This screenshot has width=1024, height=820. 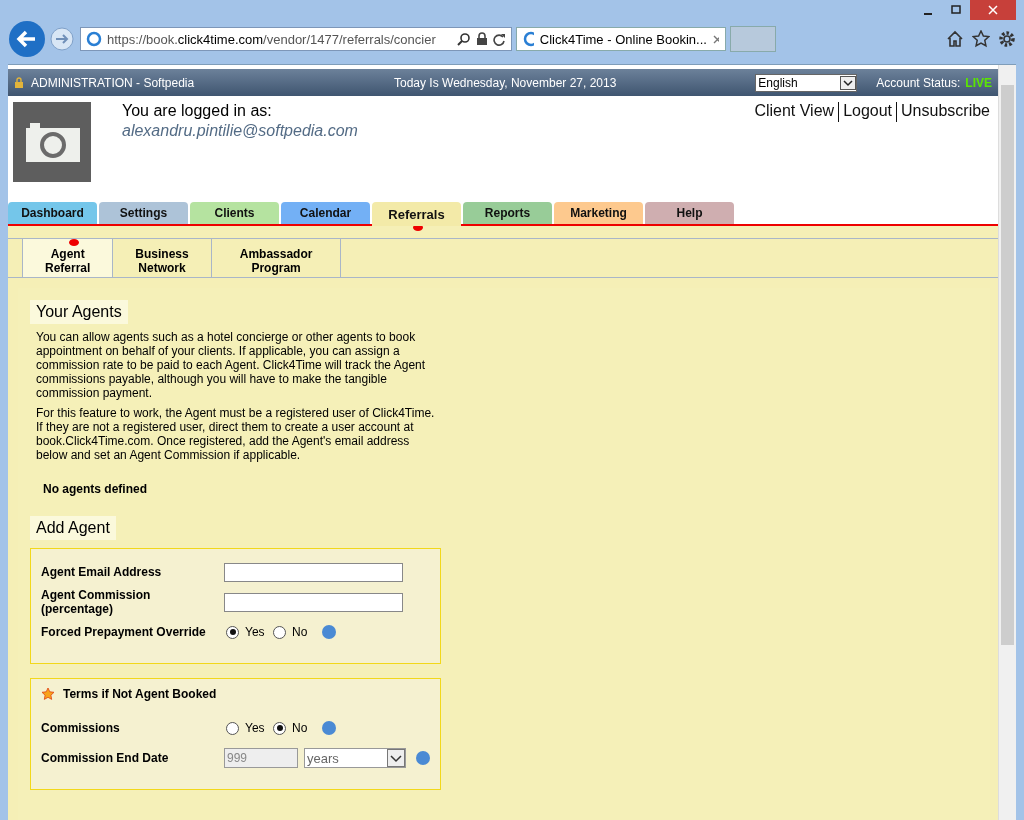 What do you see at coordinates (105, 758) in the screenshot?
I see `field-label: Commission End Date` at bounding box center [105, 758].